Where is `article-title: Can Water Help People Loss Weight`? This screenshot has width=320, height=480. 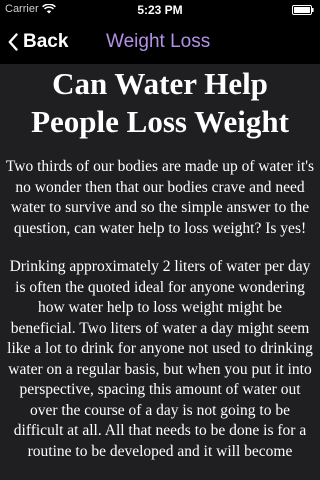 article-title: Can Water Help People Loss Weight is located at coordinates (160, 102).